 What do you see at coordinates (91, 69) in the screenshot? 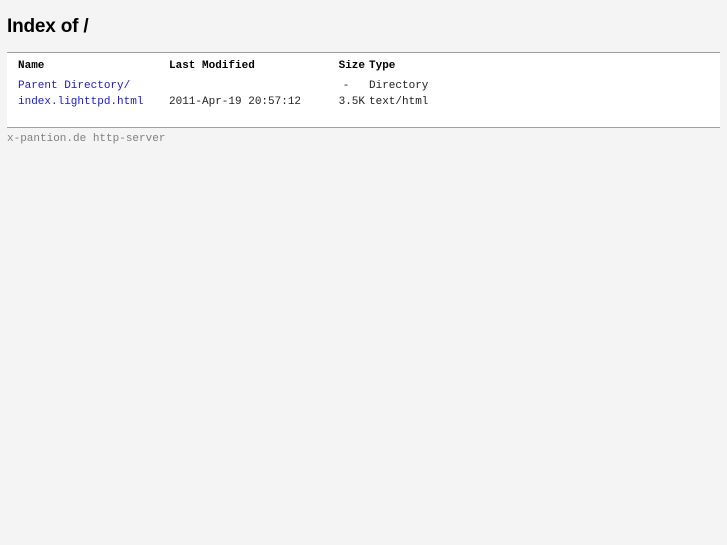
I see `column-header-name: Name` at bounding box center [91, 69].